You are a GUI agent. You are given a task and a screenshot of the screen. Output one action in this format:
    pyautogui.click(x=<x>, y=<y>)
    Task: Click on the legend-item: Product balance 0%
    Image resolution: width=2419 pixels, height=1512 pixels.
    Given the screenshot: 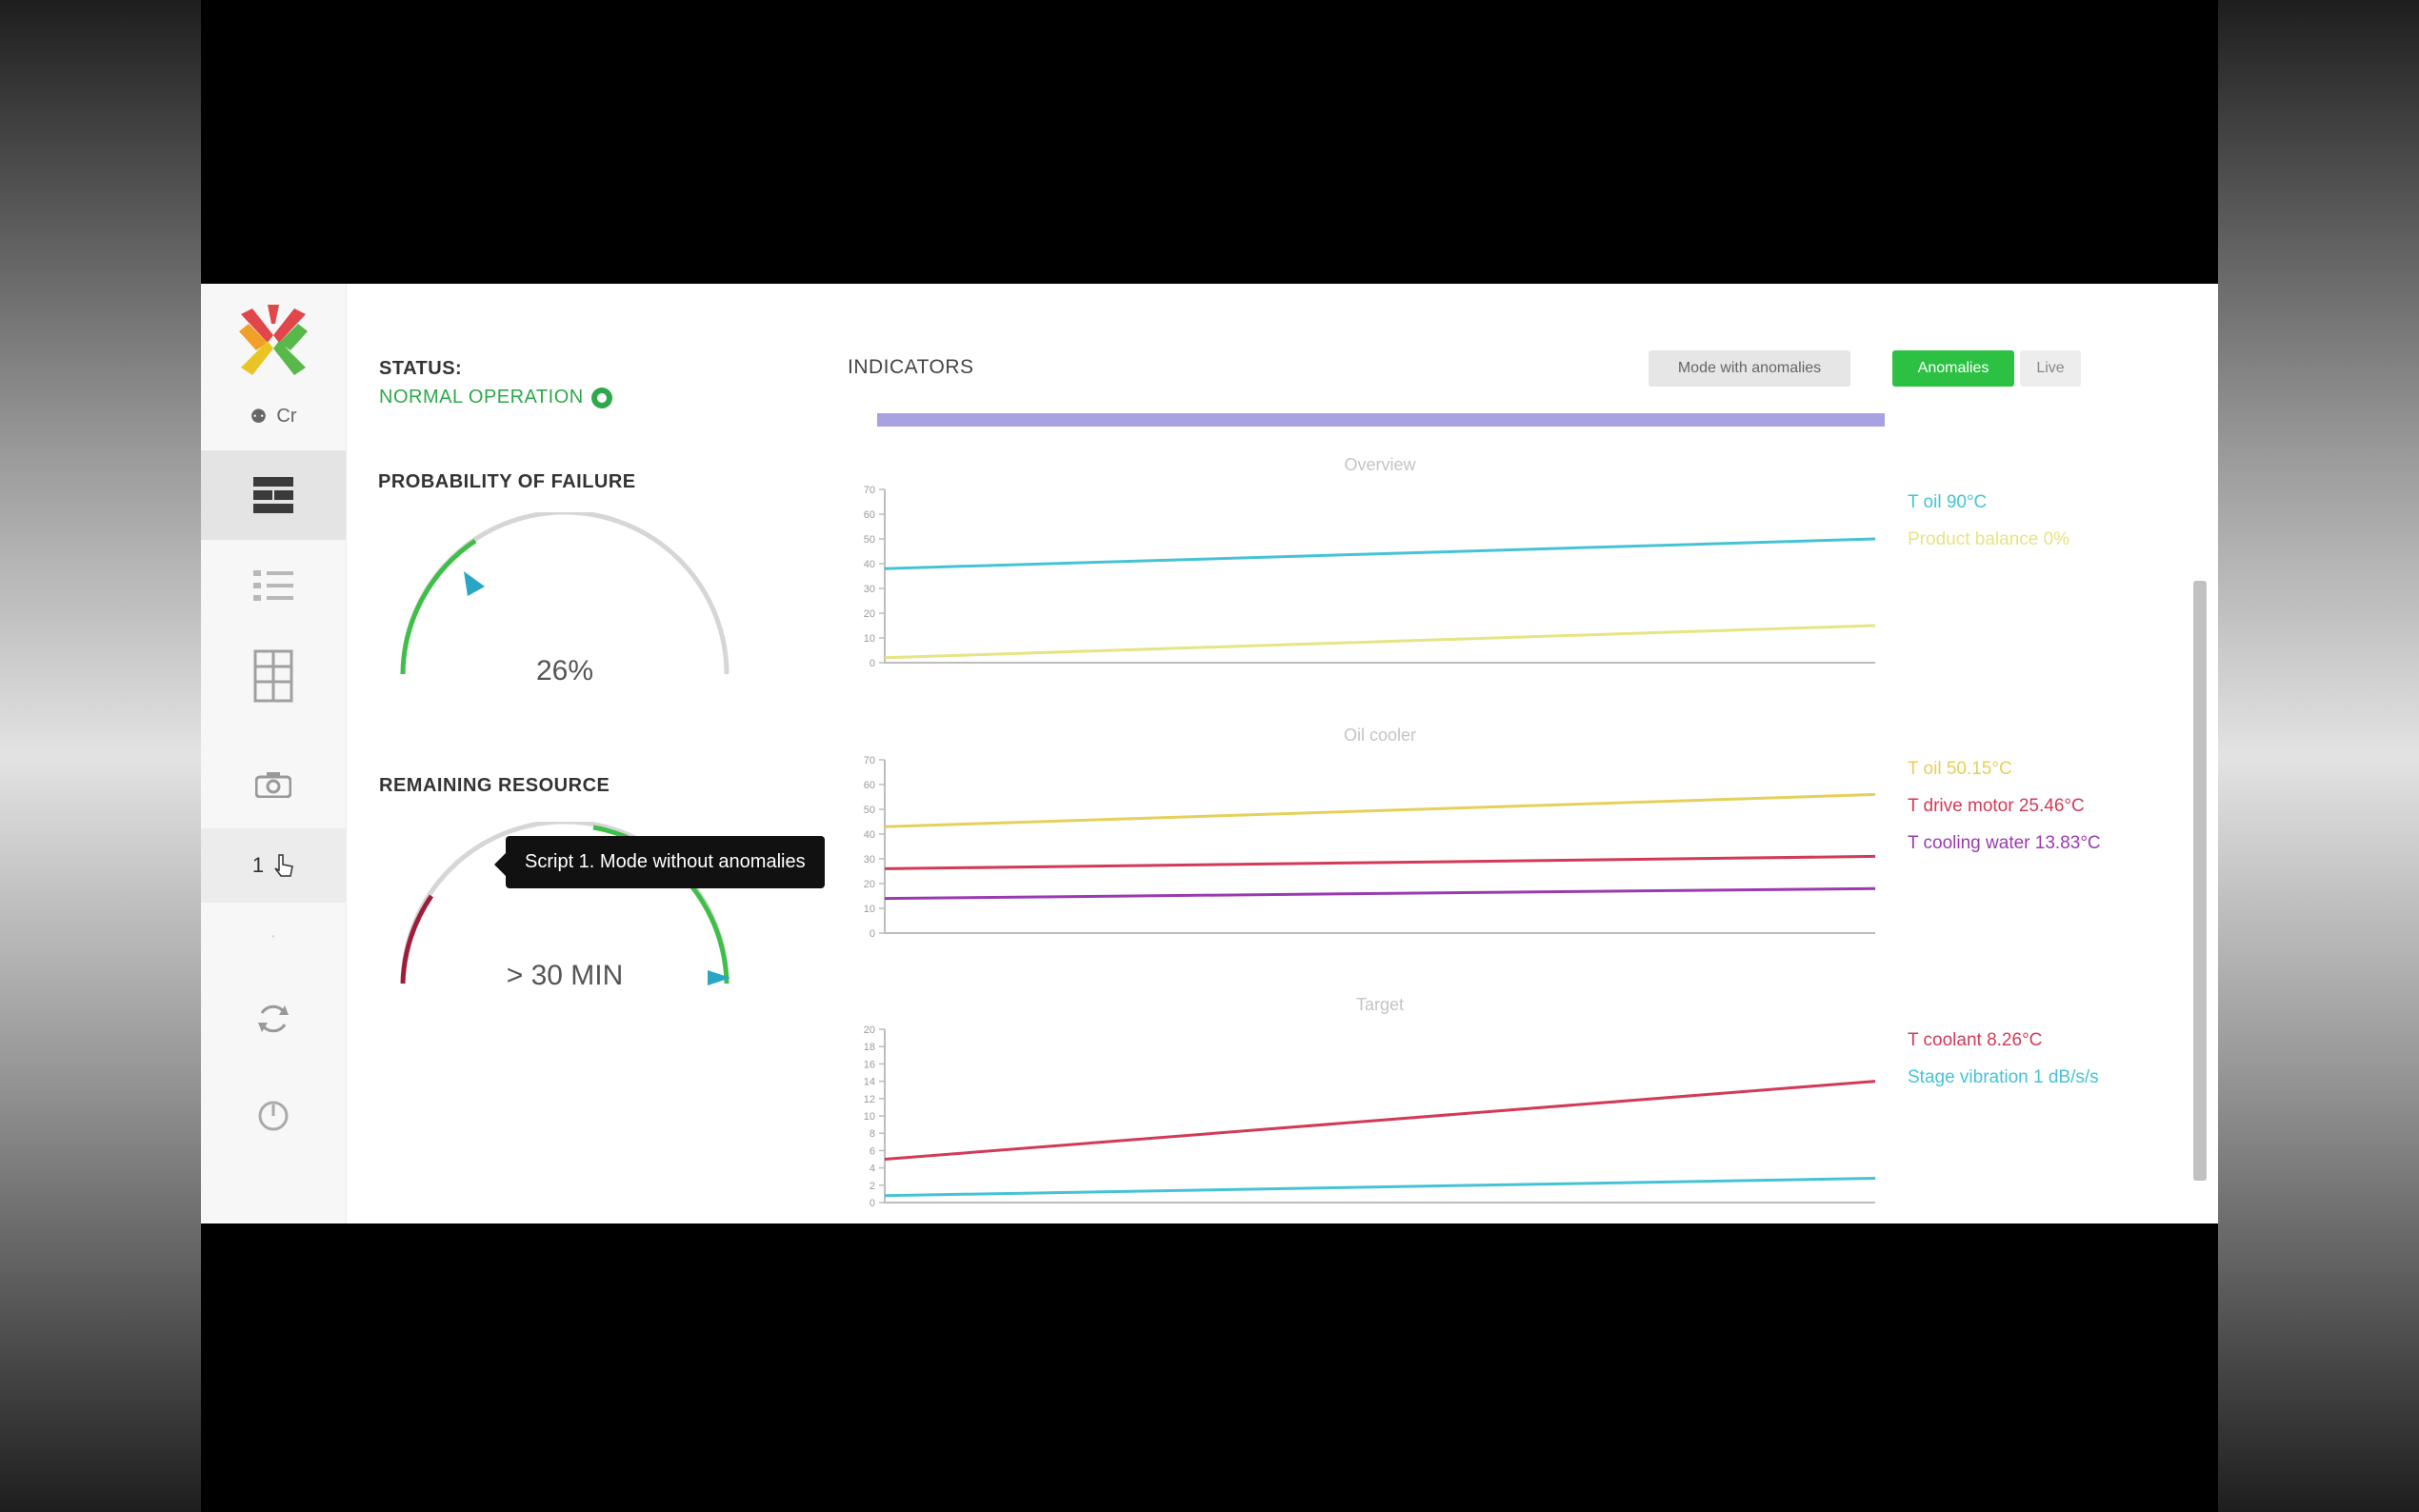 What is the action you would take?
    pyautogui.click(x=1989, y=539)
    